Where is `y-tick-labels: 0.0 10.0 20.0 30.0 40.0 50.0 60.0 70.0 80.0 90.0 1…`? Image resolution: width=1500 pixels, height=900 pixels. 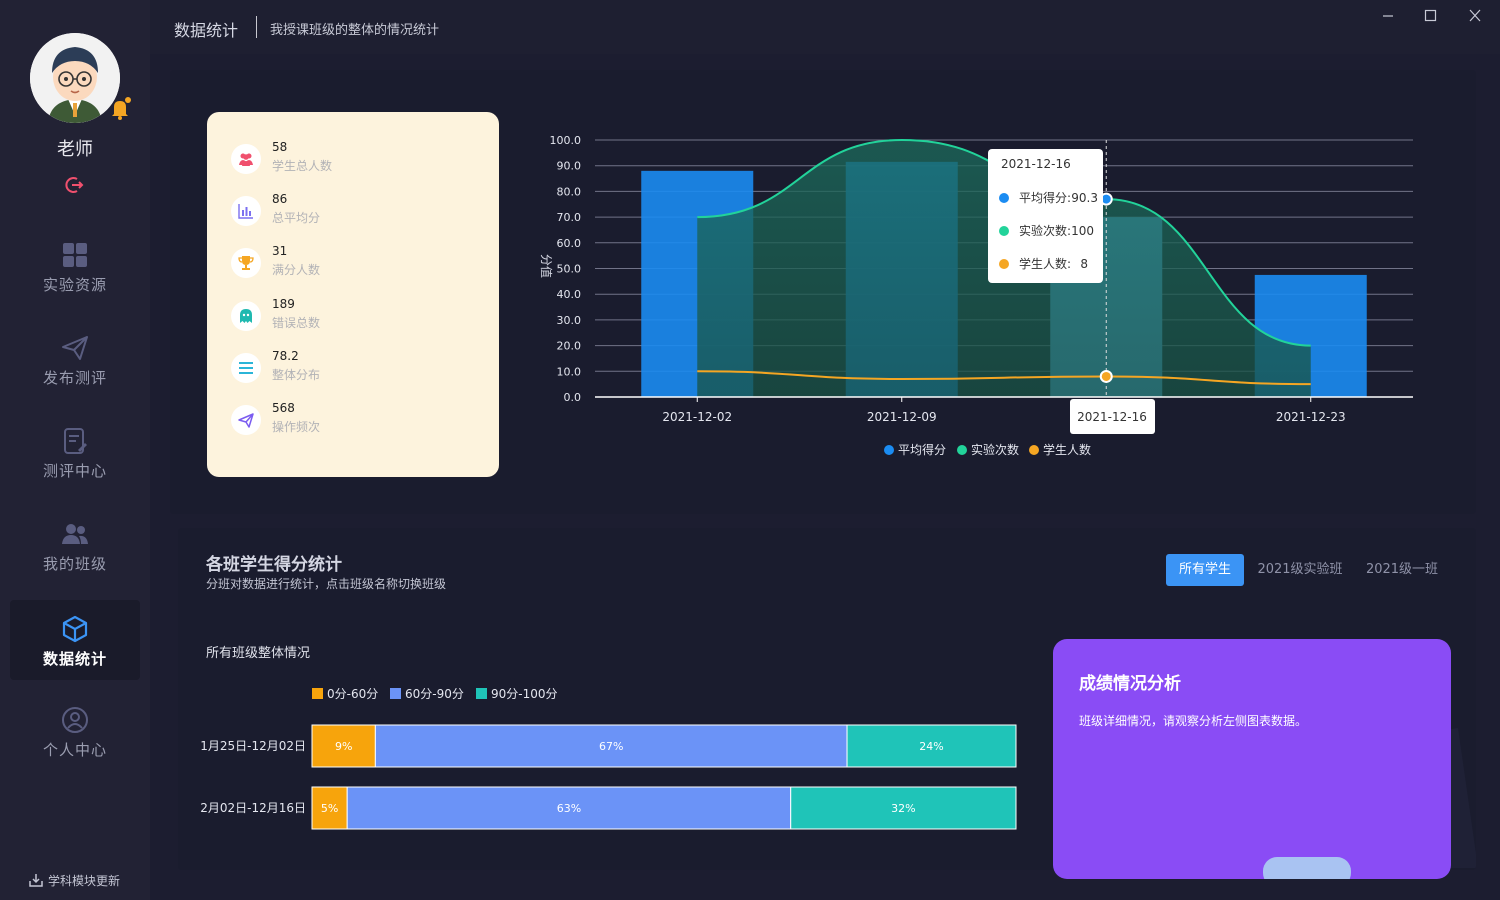
y-tick-labels: 0.0 10.0 20.0 30.0 40.0 50.0 60.0 70.0 80.0 90.0 1… is located at coordinates (566, 269).